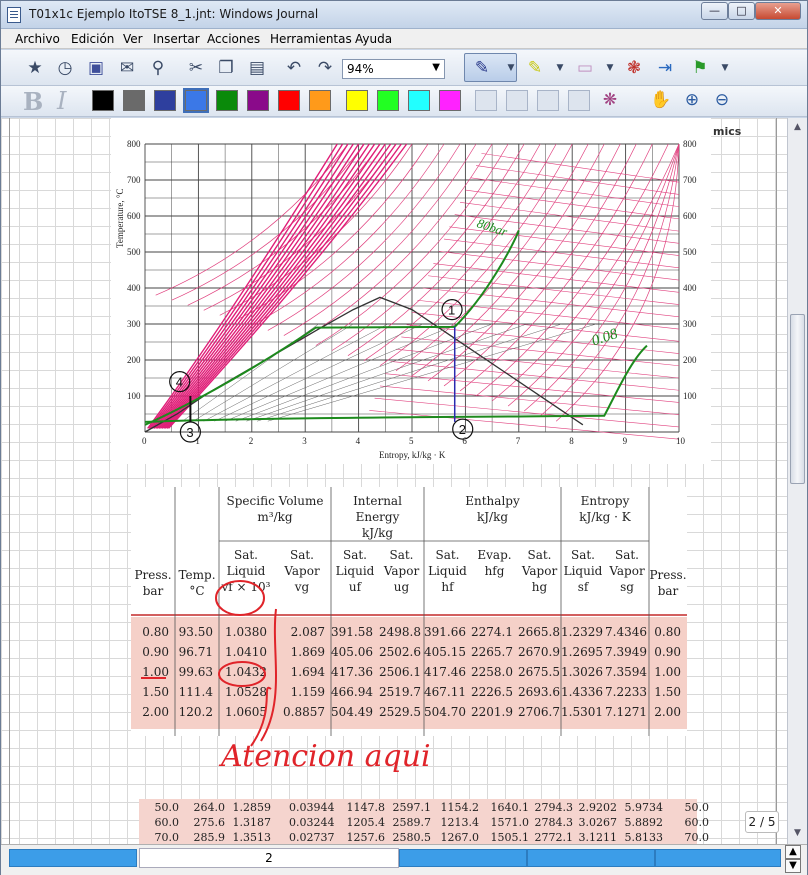 The image size is (808, 875). I want to click on page-number-field: 2, so click(269, 858).